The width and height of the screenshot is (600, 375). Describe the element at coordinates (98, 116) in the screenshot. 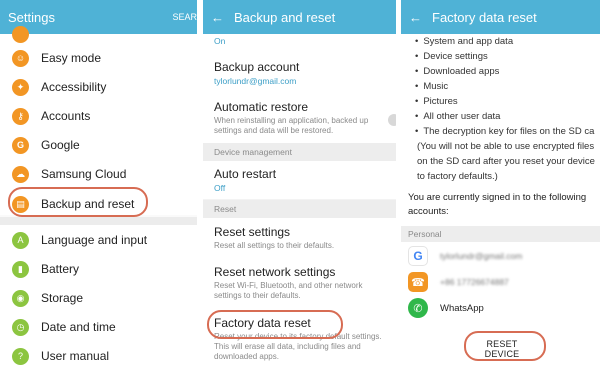

I see `settings-item-accounts: ⚷ Accounts` at that location.